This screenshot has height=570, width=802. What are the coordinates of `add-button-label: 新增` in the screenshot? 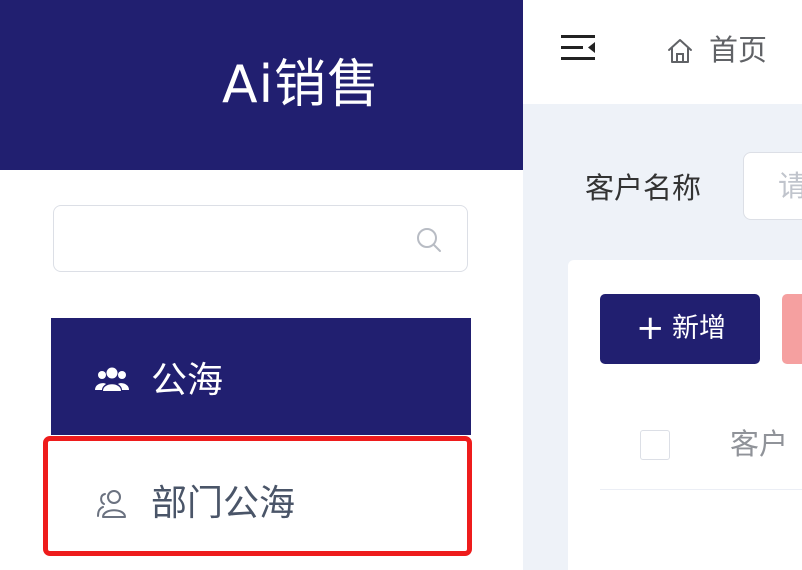 It's located at (699, 328).